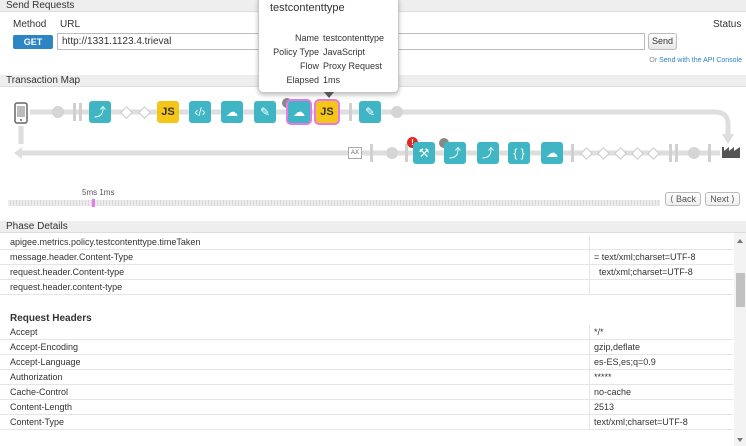 The width and height of the screenshot is (746, 446). I want to click on api-console-line: Or Send with the API Console, so click(695, 60).